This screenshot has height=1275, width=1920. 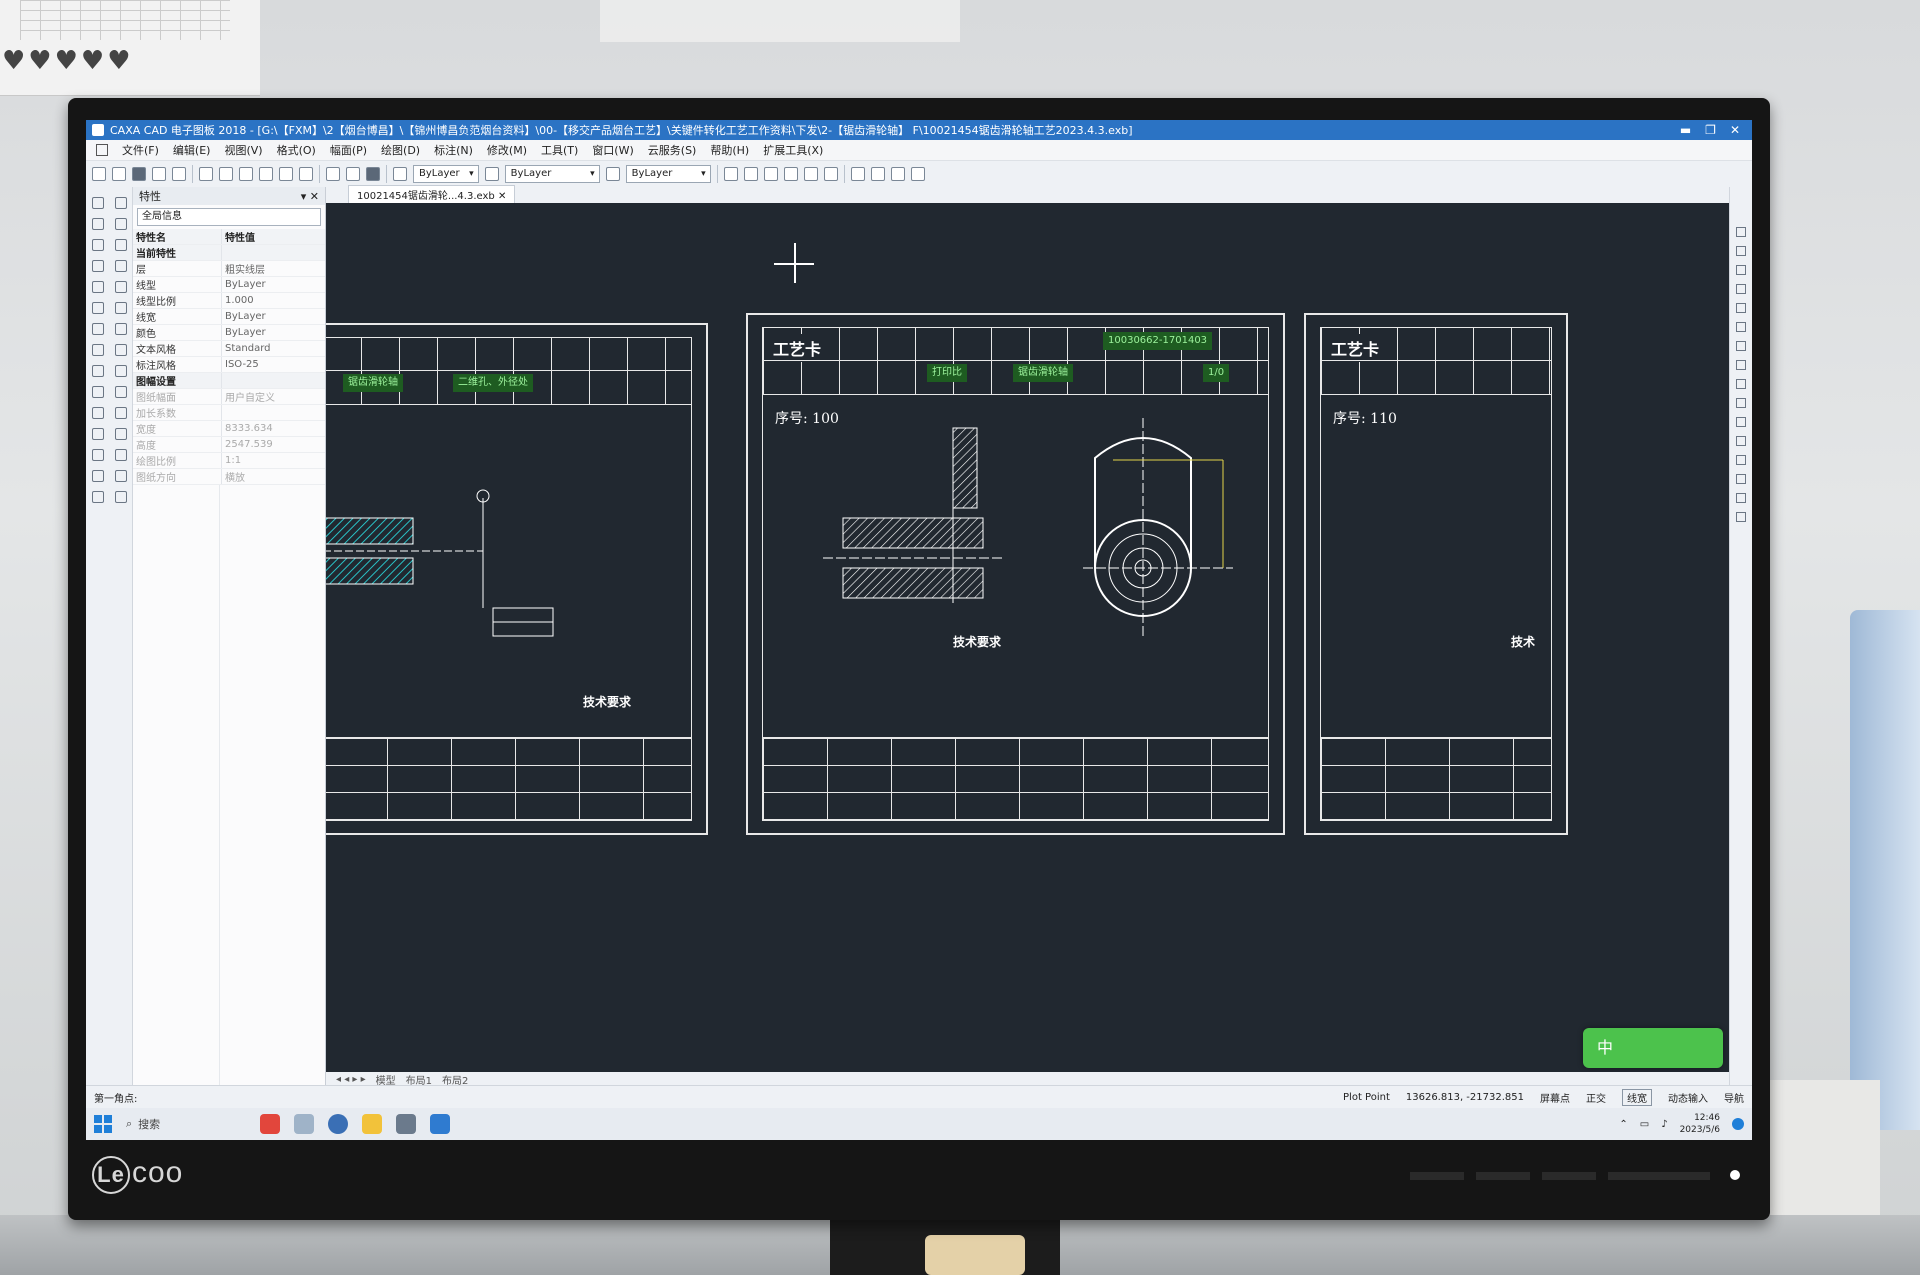 I want to click on cut-icon, so click(x=206, y=174).